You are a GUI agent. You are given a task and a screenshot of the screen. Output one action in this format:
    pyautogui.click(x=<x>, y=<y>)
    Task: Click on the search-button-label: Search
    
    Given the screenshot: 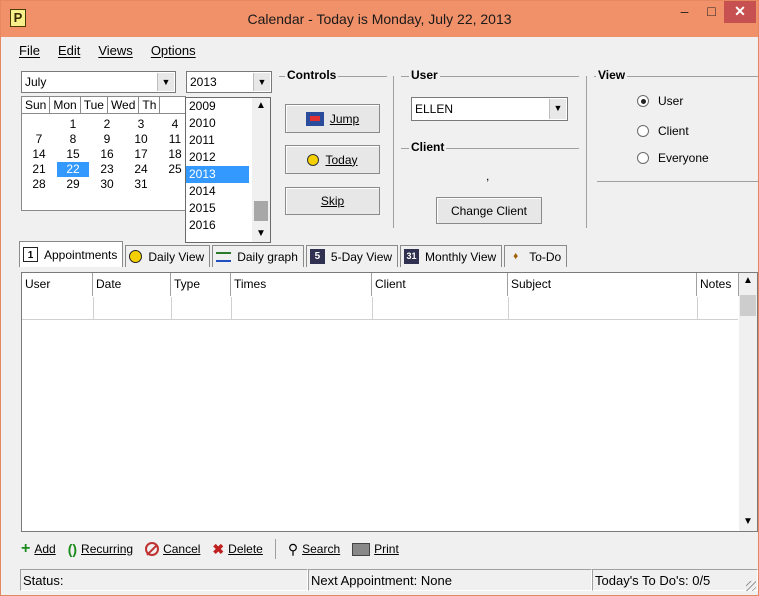 What is the action you would take?
    pyautogui.click(x=321, y=549)
    